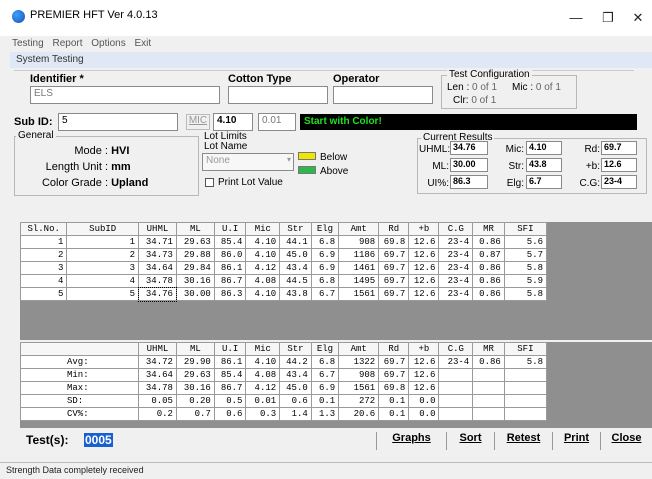 The height and width of the screenshot is (479, 652). Describe the element at coordinates (157, 294) in the screenshot. I see `table-cell: 34.76` at that location.